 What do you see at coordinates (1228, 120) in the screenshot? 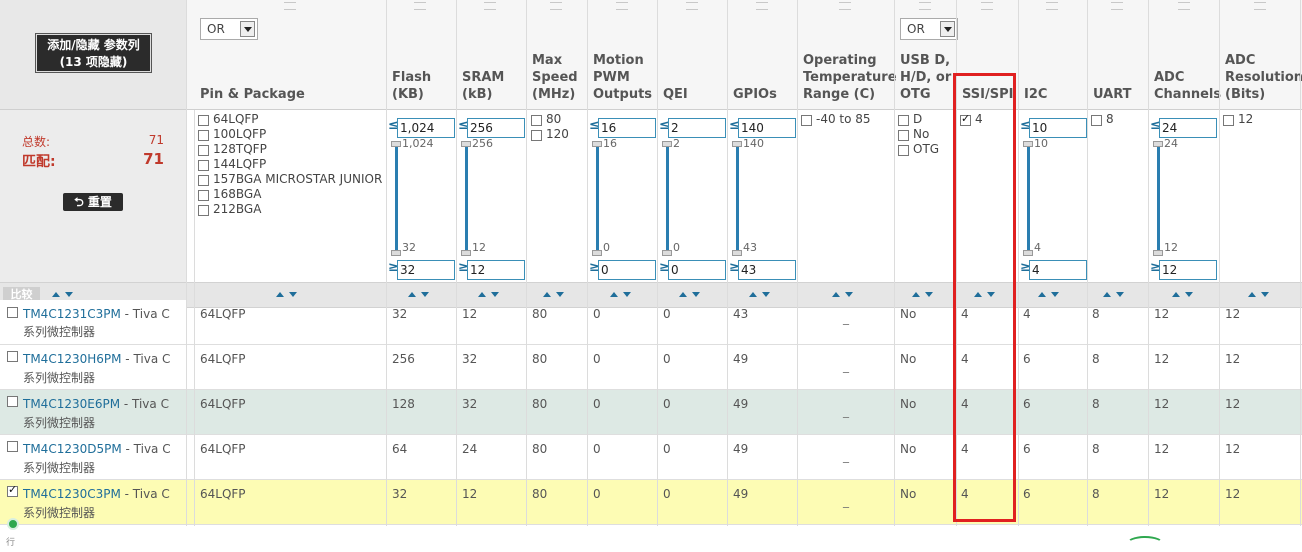
I see `adcres-checkbox` at bounding box center [1228, 120].